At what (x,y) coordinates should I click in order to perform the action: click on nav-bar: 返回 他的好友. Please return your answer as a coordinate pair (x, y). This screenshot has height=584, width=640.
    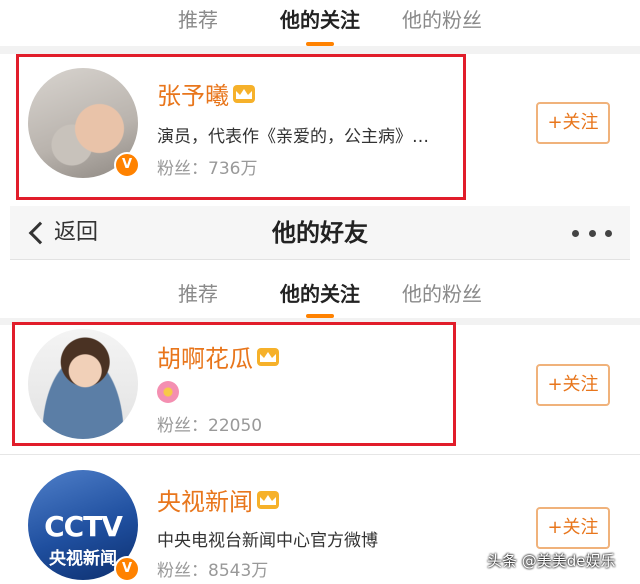
    Looking at the image, I should click on (320, 233).